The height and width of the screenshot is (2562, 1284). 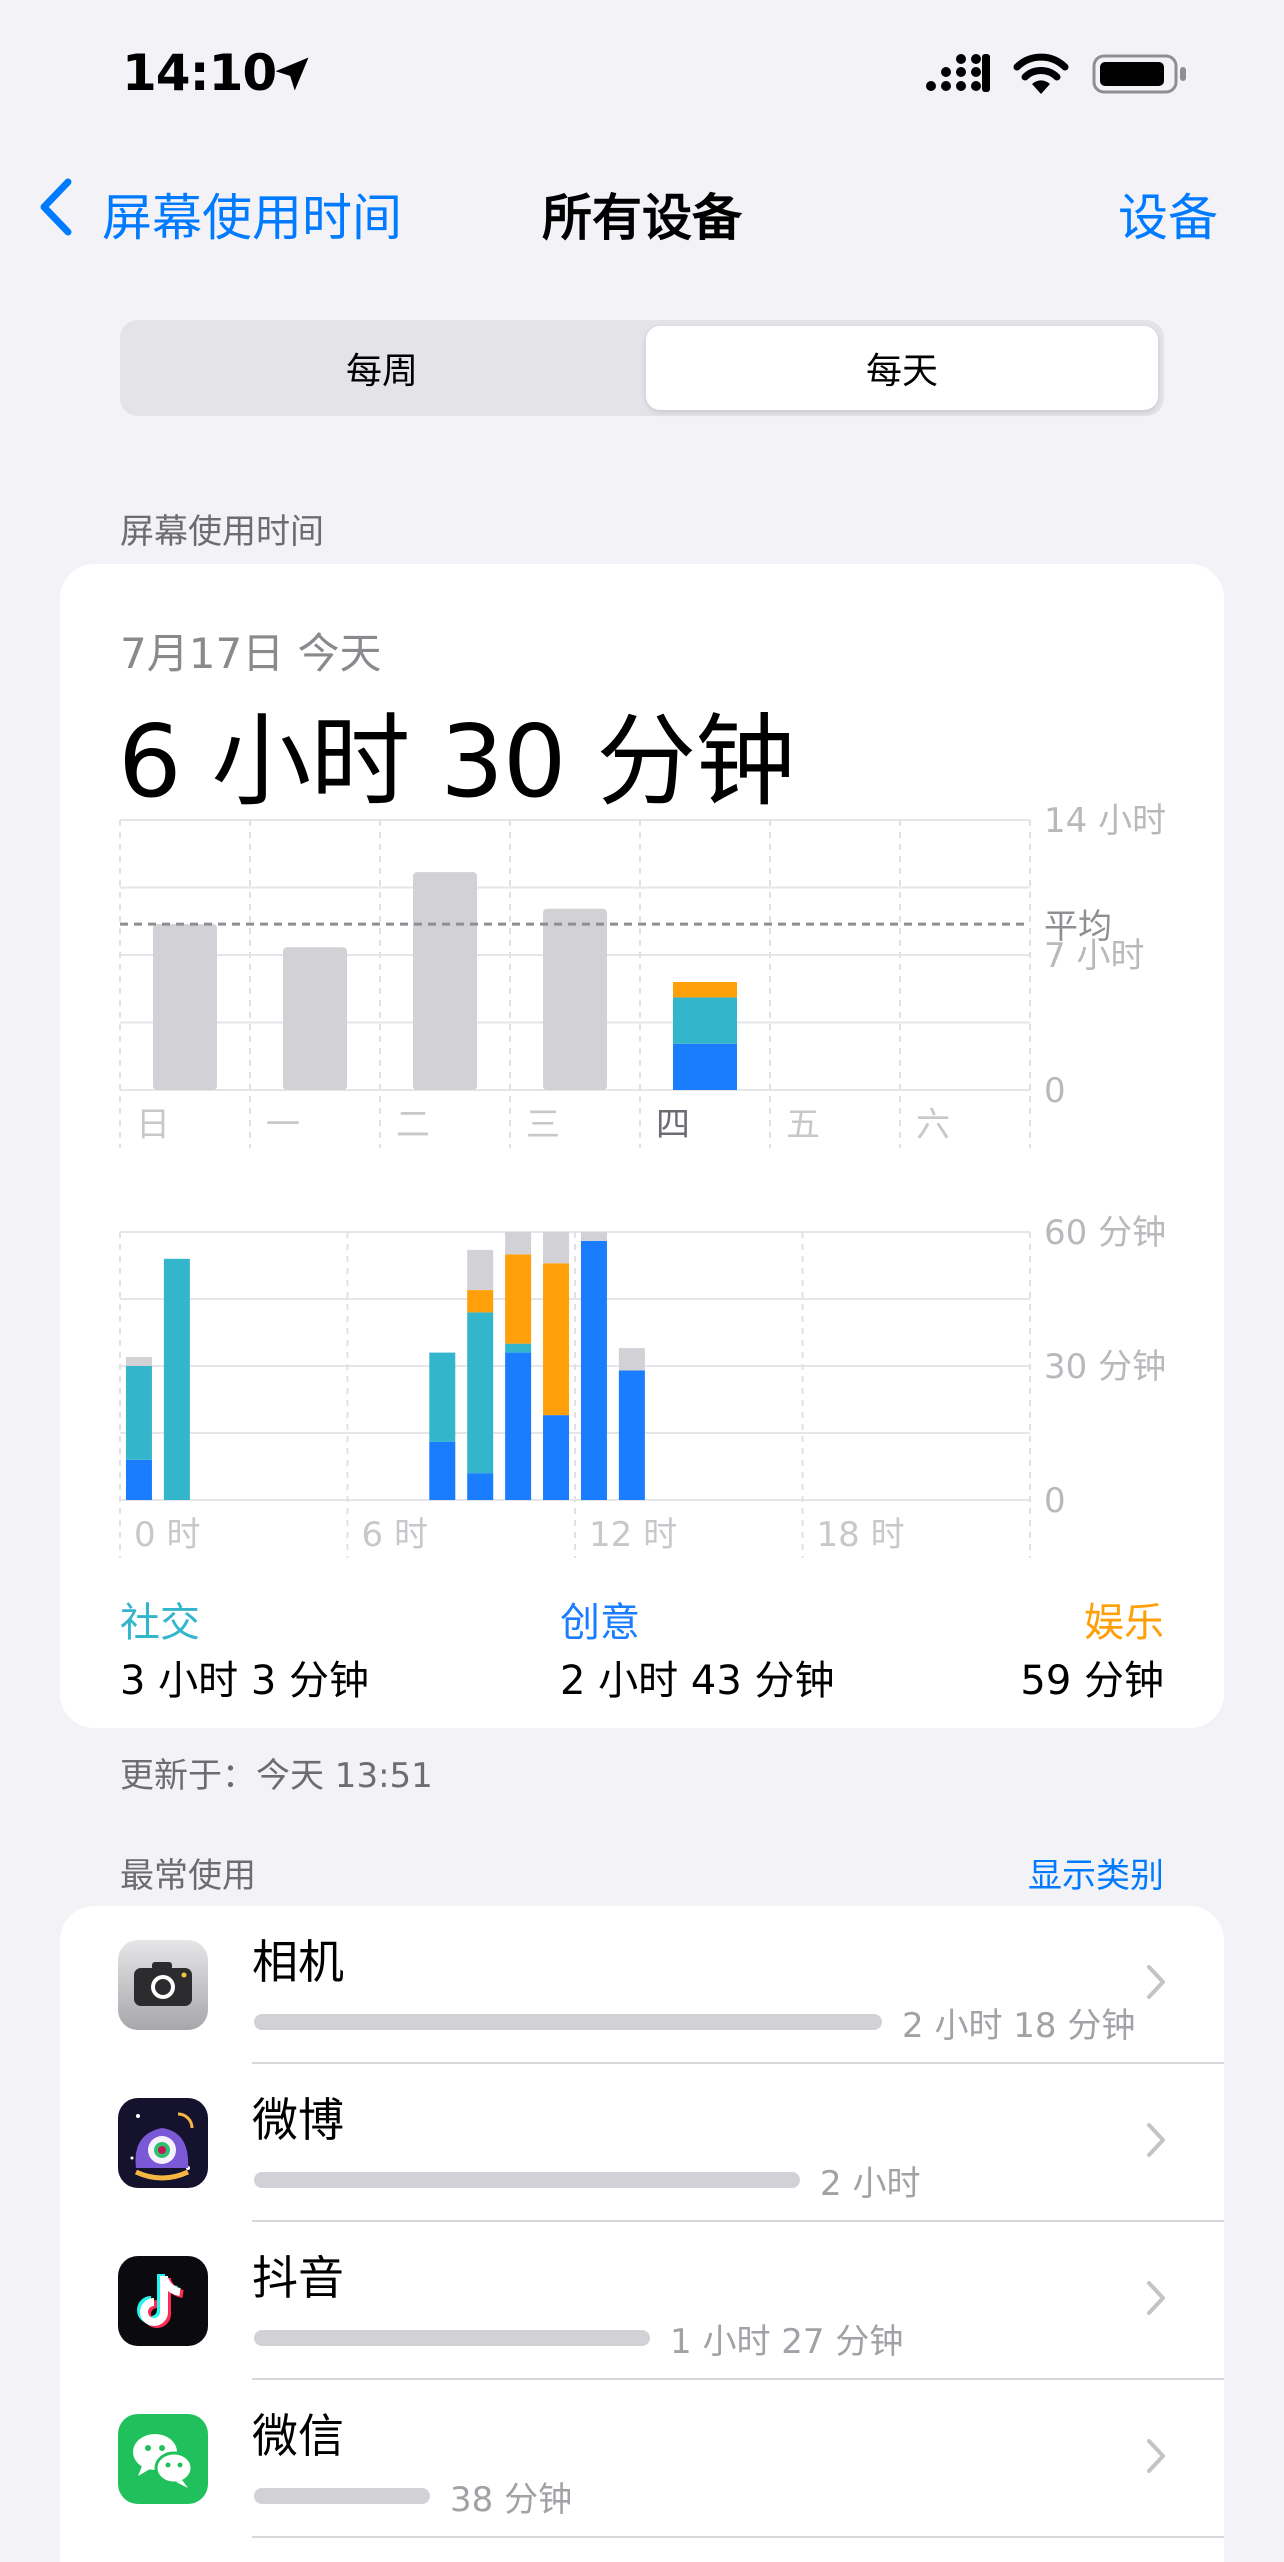 What do you see at coordinates (163, 2301) in the screenshot?
I see `douyin-icon` at bounding box center [163, 2301].